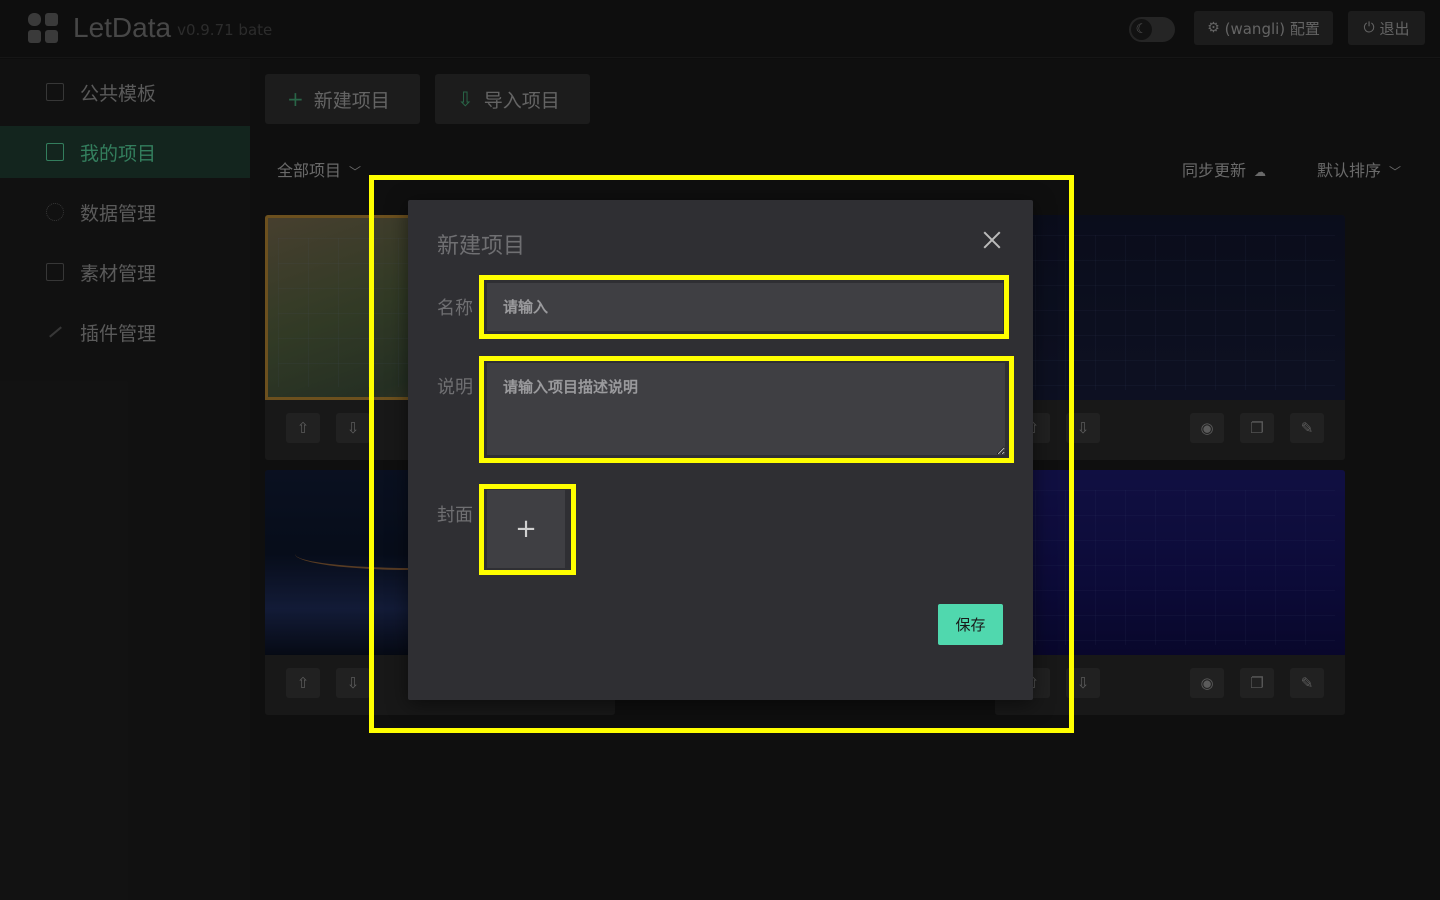  What do you see at coordinates (455, 387) in the screenshot?
I see `description-label: 说明` at bounding box center [455, 387].